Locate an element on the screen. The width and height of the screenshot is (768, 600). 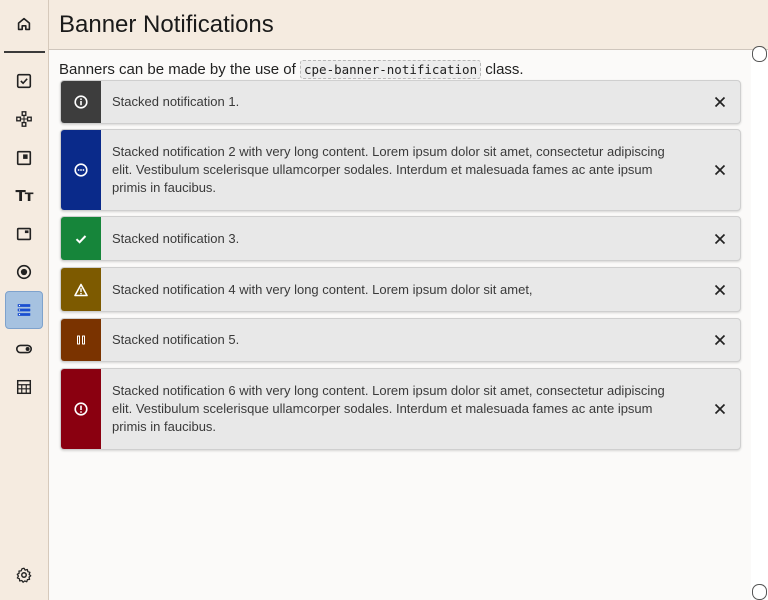
error-icon is located at coordinates (81, 409).